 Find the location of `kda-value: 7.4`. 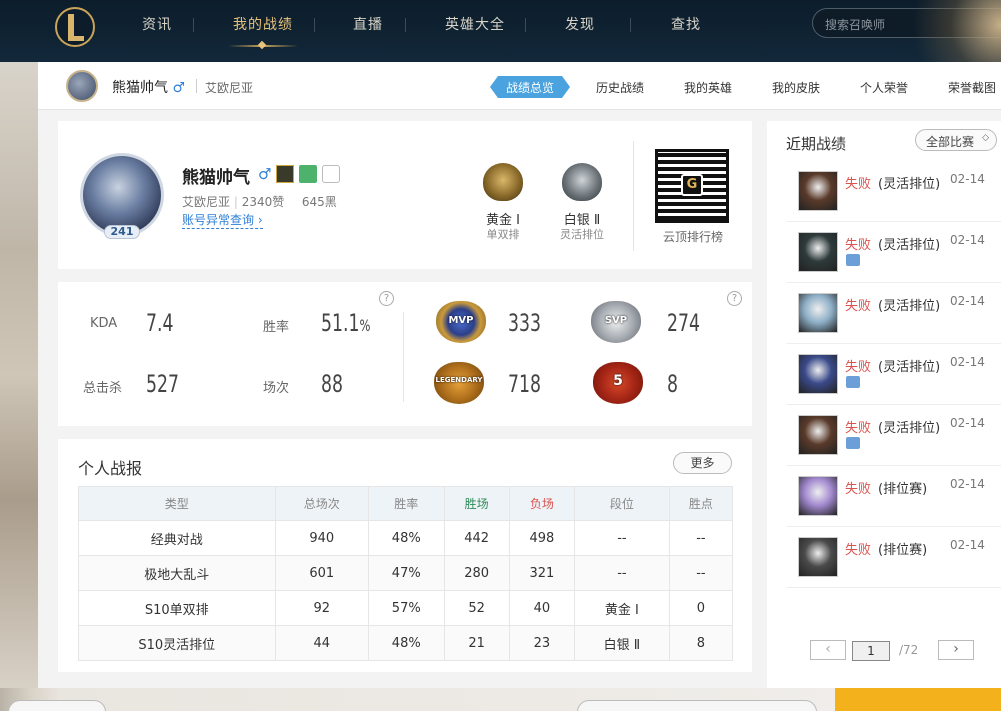

kda-value: 7.4 is located at coordinates (160, 323).